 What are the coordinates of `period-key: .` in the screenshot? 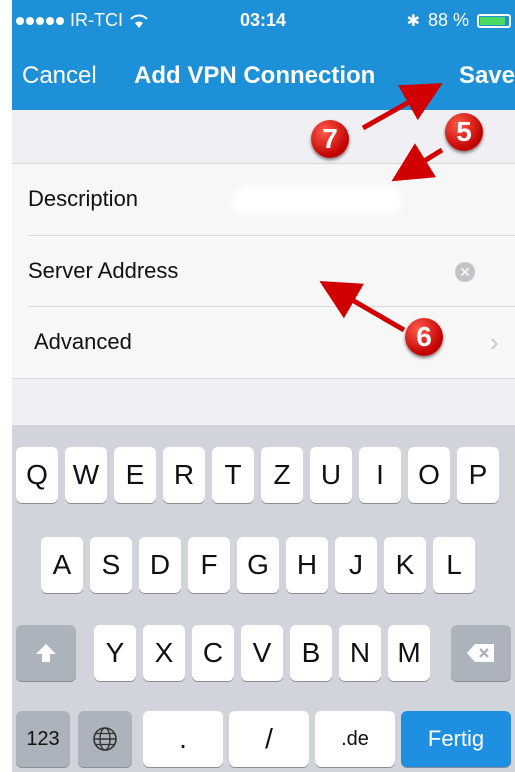 It's located at (183, 739).